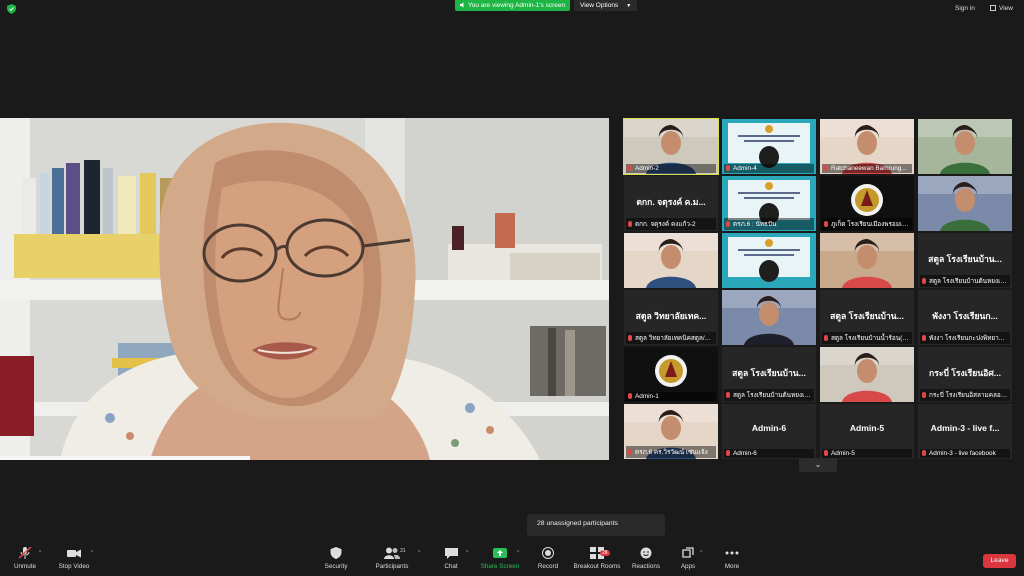  I want to click on participant-tile: ตรภ.6 : นัทธปัน, so click(769, 203).